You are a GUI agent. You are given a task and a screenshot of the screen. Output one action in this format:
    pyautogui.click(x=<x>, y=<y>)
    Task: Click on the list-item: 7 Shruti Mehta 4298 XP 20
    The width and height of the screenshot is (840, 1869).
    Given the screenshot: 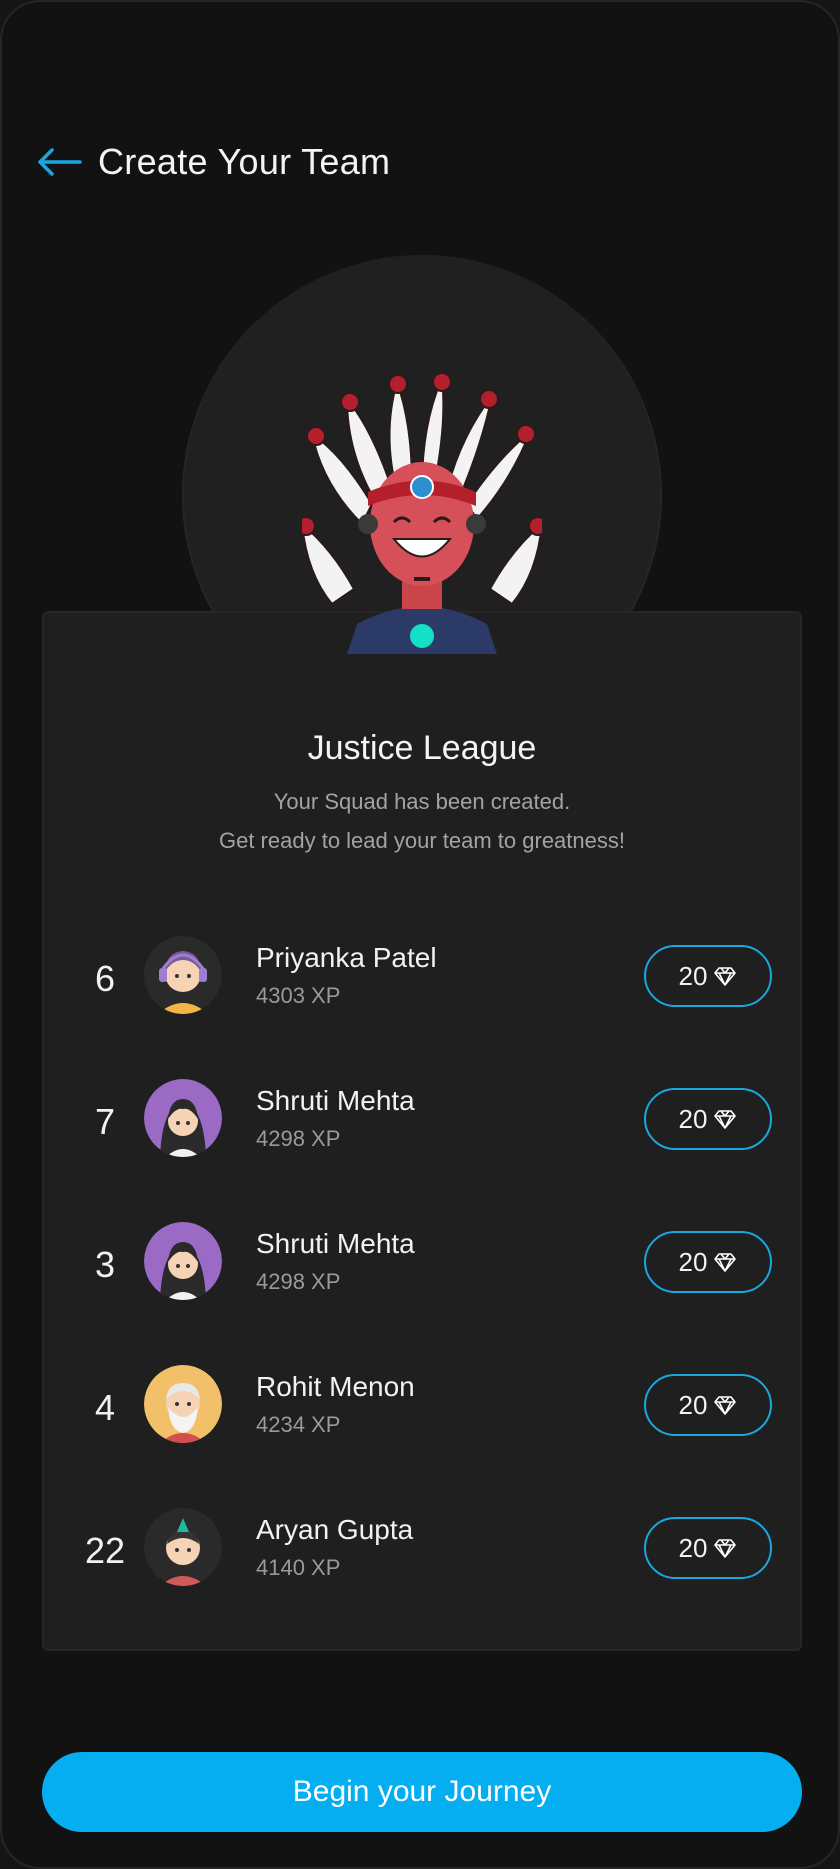 What is the action you would take?
    pyautogui.click(x=422, y=1150)
    